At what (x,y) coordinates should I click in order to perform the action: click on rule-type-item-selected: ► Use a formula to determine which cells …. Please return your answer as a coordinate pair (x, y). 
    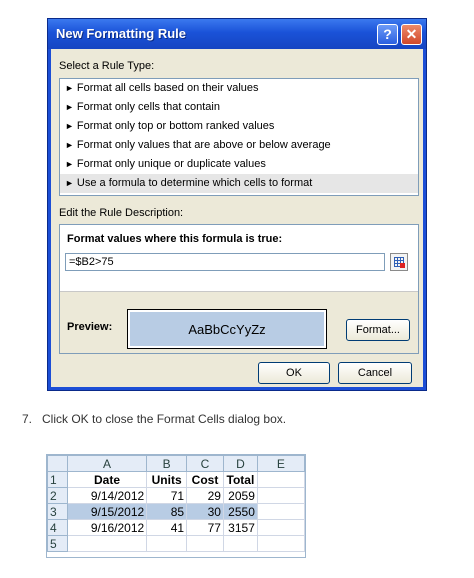
    Looking at the image, I should click on (239, 183).